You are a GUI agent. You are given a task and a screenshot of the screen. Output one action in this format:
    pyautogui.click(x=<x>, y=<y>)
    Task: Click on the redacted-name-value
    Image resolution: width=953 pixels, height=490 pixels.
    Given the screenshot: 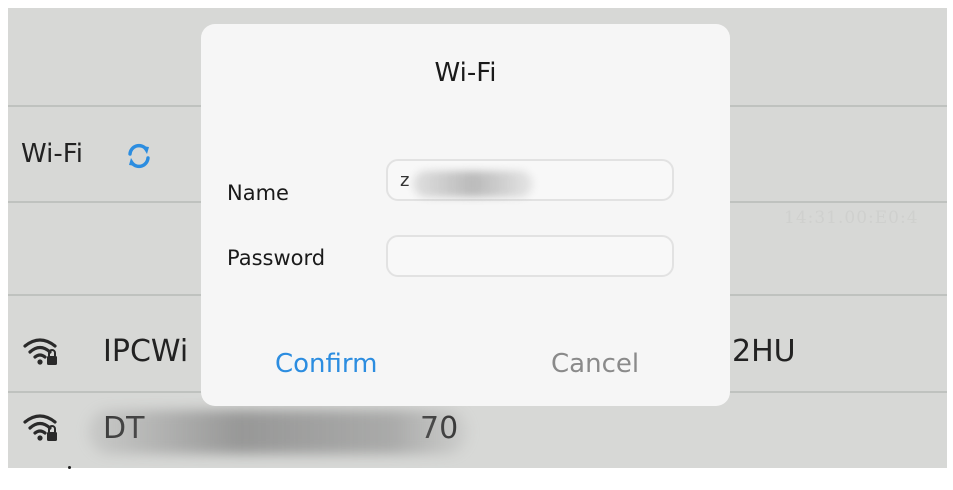 What is the action you would take?
    pyautogui.click(x=473, y=184)
    